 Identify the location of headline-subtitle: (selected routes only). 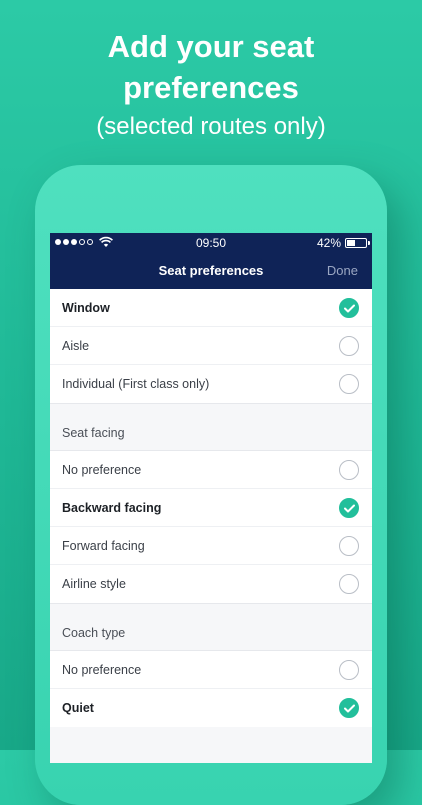
(211, 126).